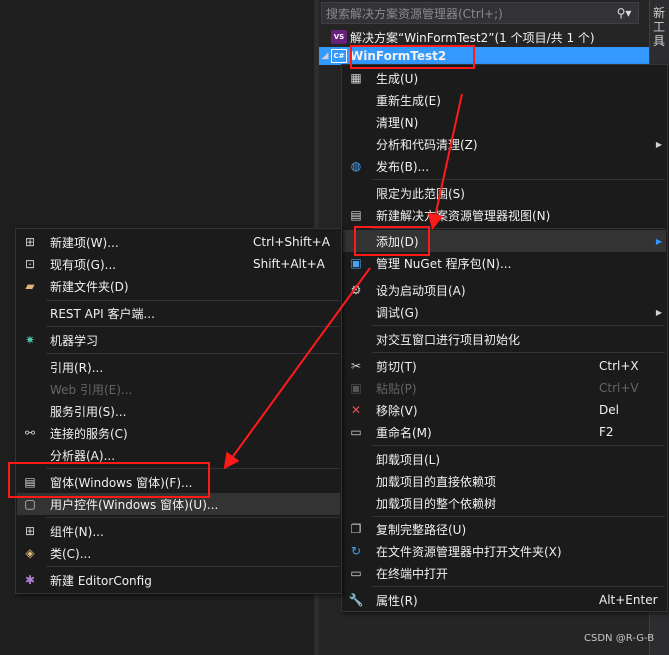 The height and width of the screenshot is (655, 669). I want to click on arrow-to-add, so click(445, 161).